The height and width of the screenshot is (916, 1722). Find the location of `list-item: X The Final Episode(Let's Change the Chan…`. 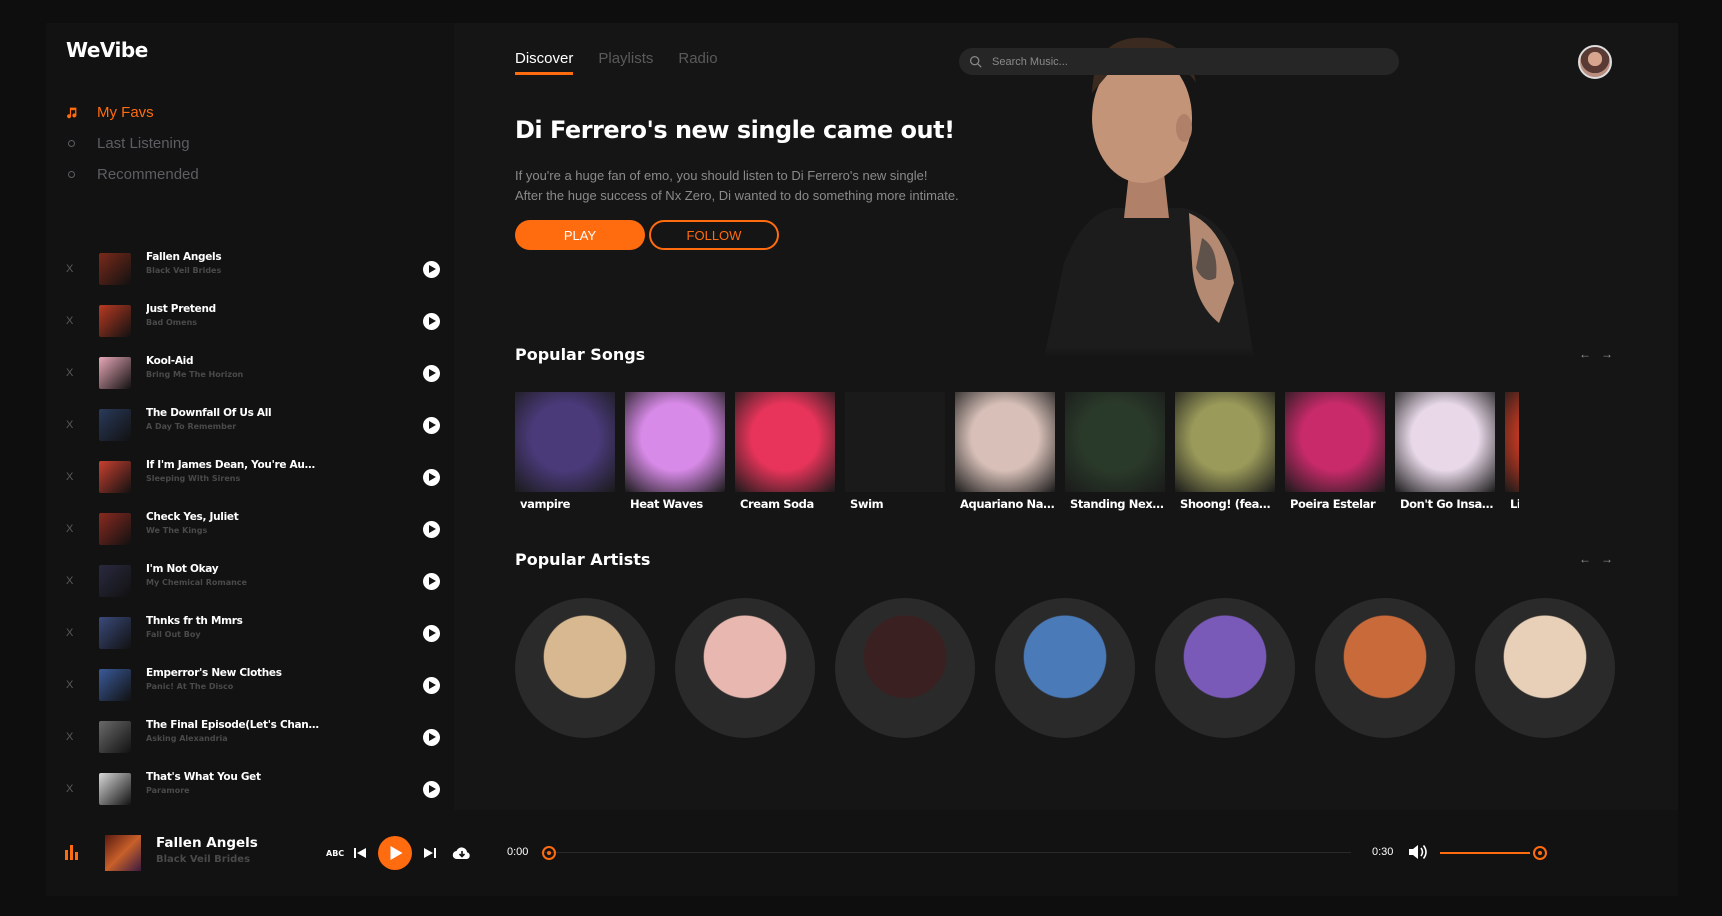

list-item: X The Final Episode(Let's Change the Chan… is located at coordinates (250, 737).